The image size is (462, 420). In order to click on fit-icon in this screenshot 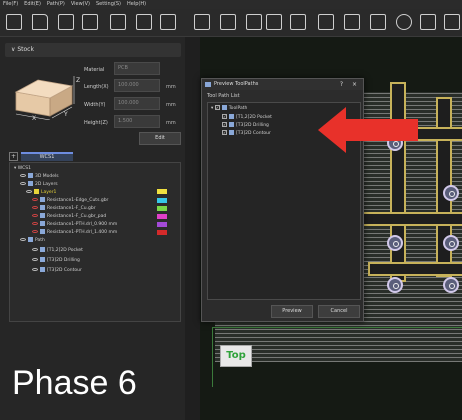, I will do `click(452, 22)`.